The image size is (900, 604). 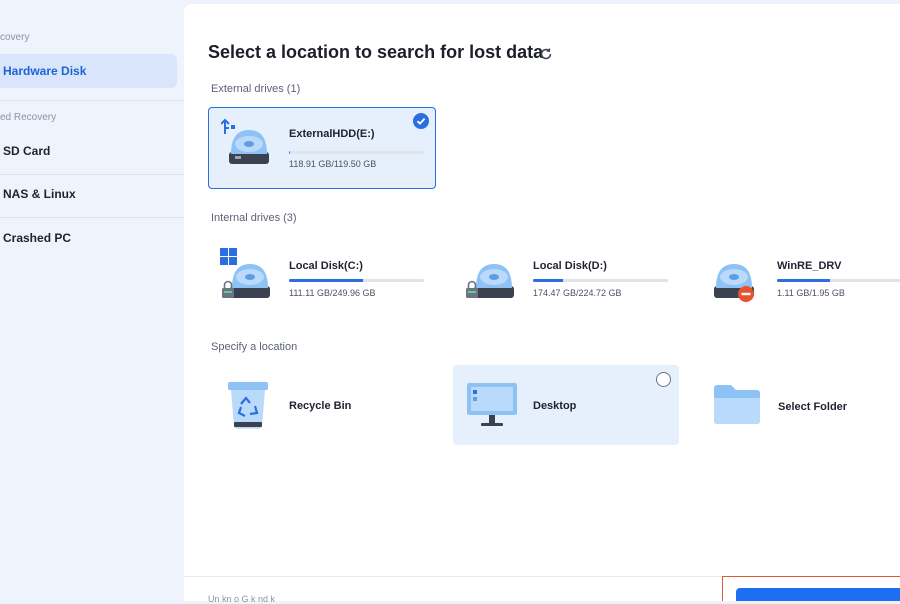 I want to click on location-card-recycle-bin: Recycle Bin, so click(x=322, y=406).